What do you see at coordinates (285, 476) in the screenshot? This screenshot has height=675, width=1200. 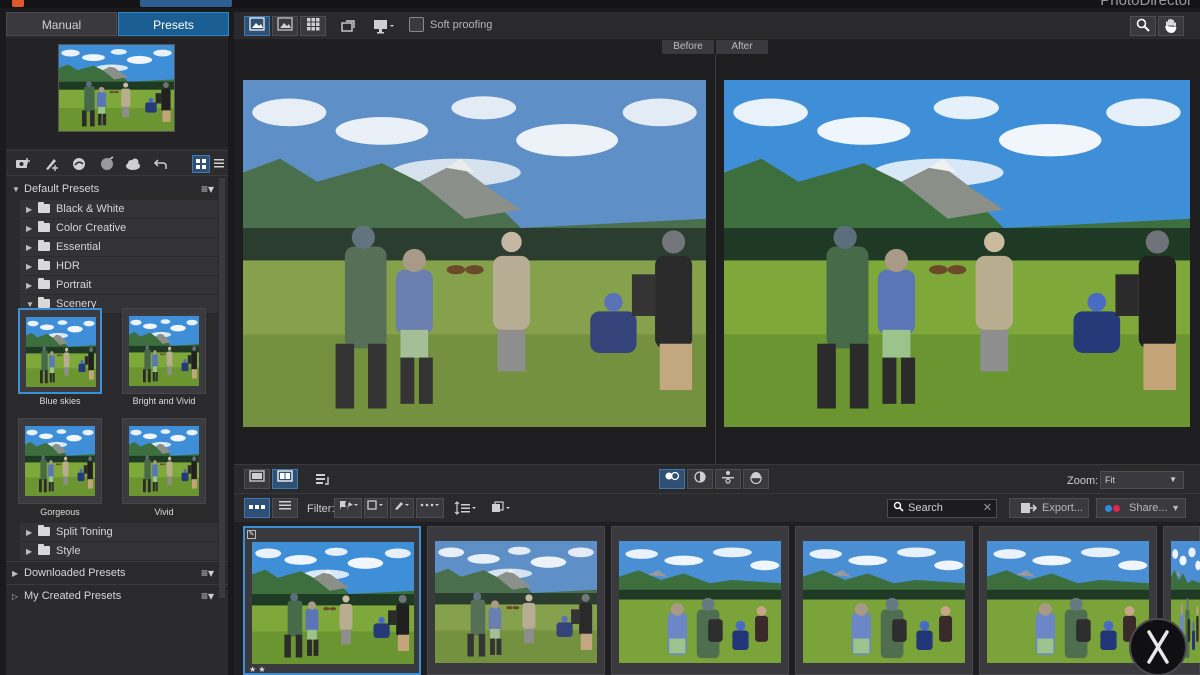 I see `side-by-side-icon` at bounding box center [285, 476].